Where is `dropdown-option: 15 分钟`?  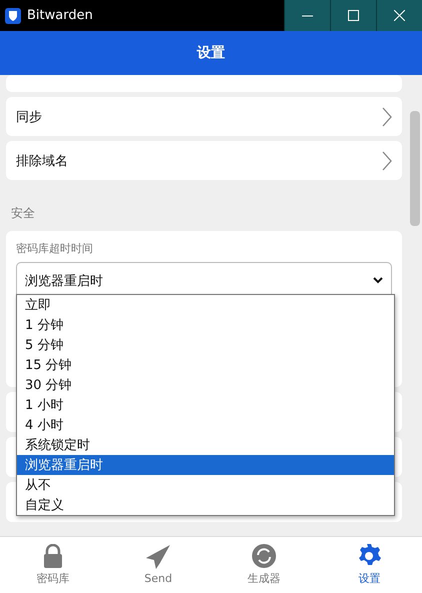 dropdown-option: 15 分钟 is located at coordinates (205, 365).